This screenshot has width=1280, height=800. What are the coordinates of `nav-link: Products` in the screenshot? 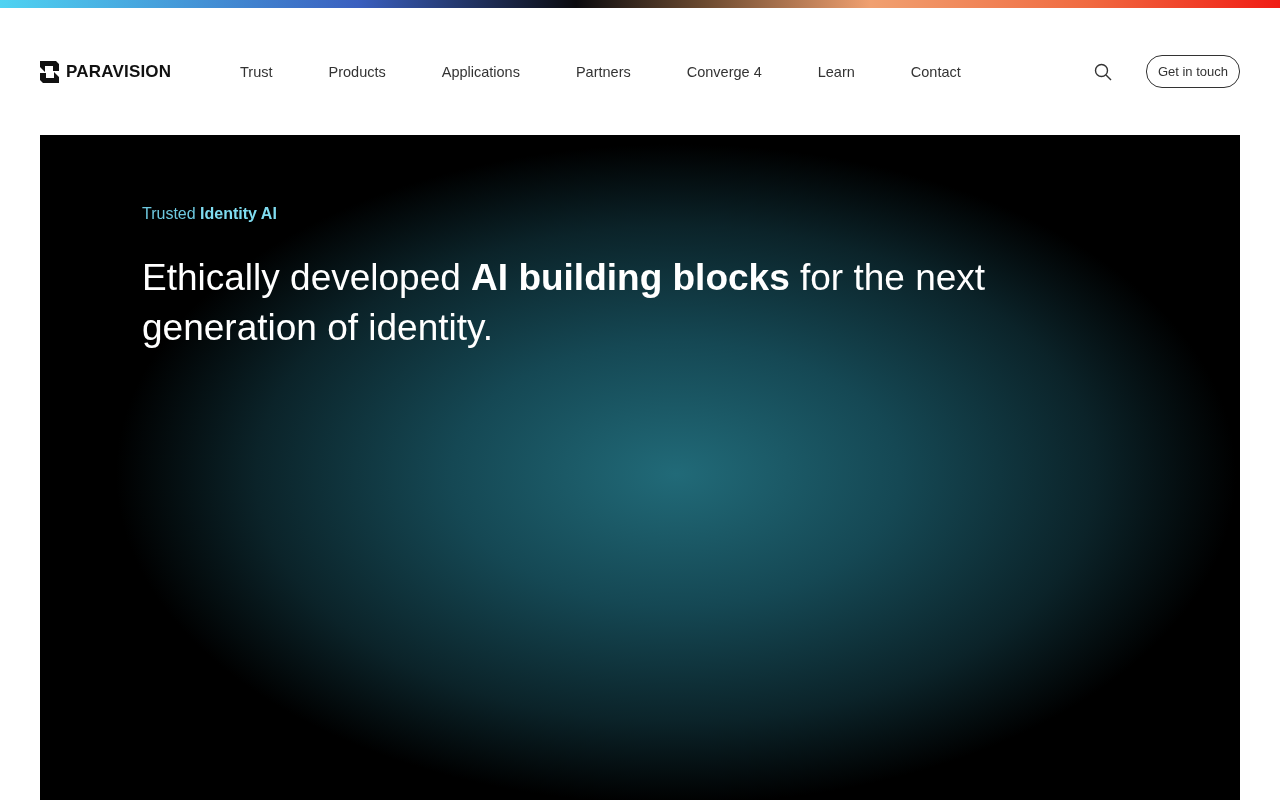 It's located at (357, 71).